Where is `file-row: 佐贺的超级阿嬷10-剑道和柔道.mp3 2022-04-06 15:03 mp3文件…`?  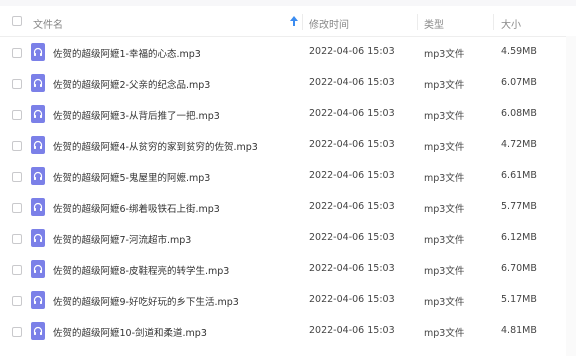
file-row: 佐贺的超级阿嬷10-剑道和柔道.mp3 2022-04-06 15:03 mp3文件… is located at coordinates (288, 331).